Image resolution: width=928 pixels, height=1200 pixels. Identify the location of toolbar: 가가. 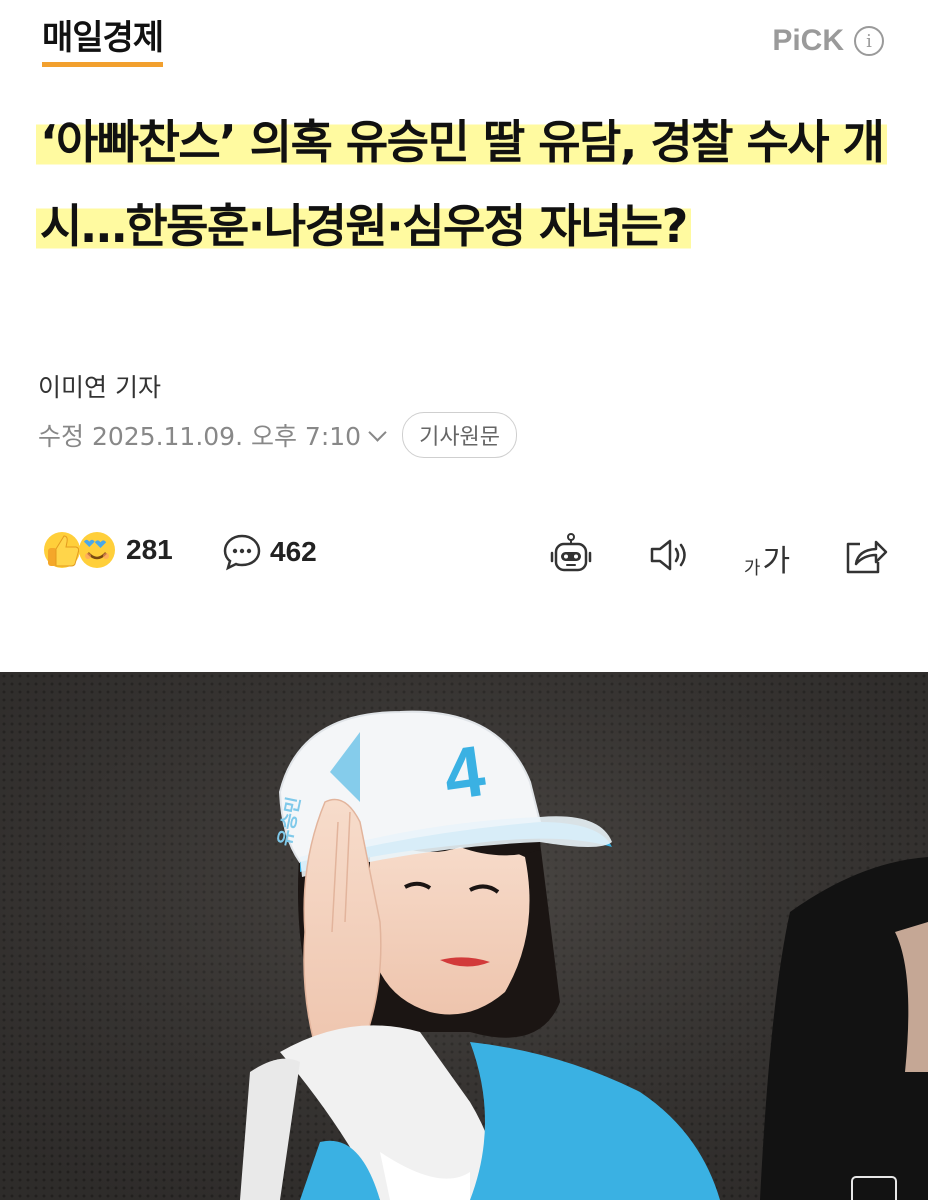
(718, 555).